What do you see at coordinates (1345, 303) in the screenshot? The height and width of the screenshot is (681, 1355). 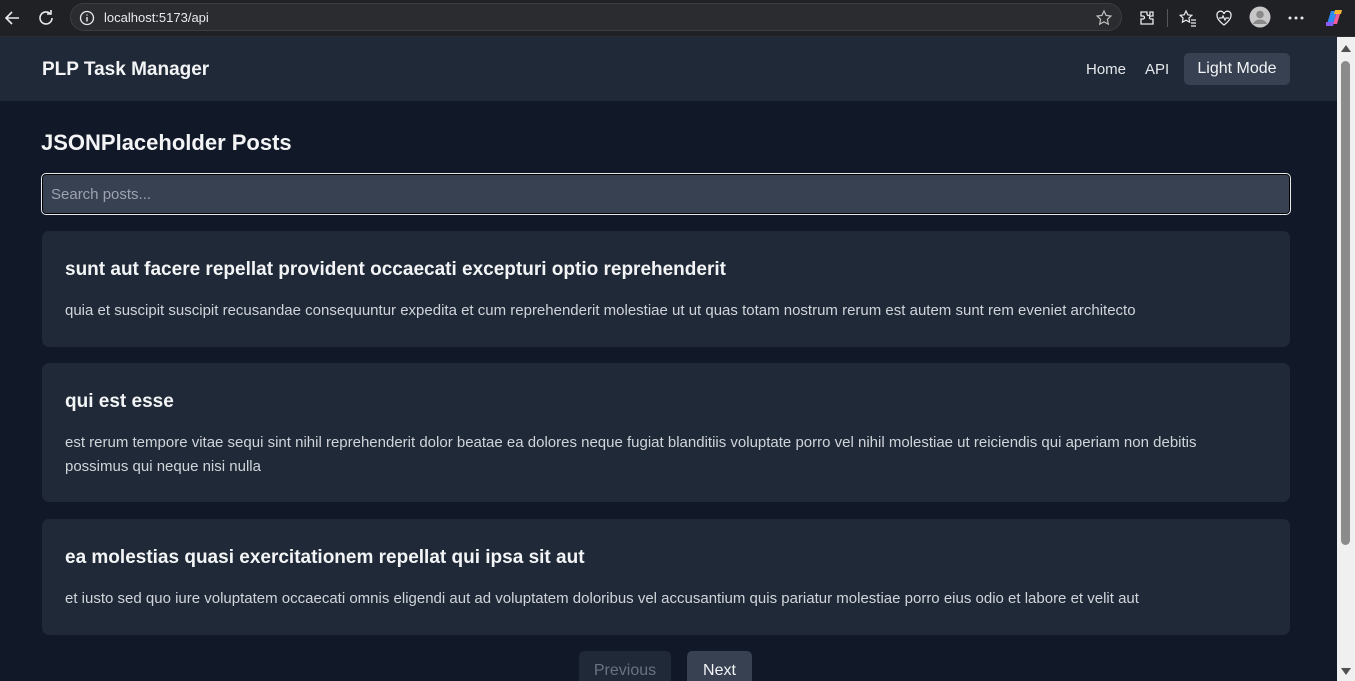 I see `scrollbar-thumb` at bounding box center [1345, 303].